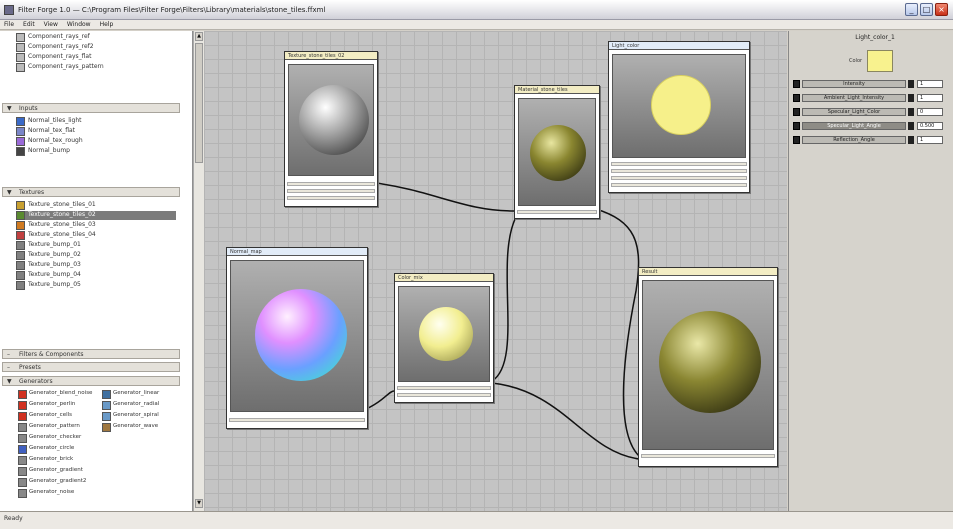 This screenshot has width=953, height=529. What do you see at coordinates (930, 126) in the screenshot?
I see `param-value-input: 0.500` at bounding box center [930, 126].